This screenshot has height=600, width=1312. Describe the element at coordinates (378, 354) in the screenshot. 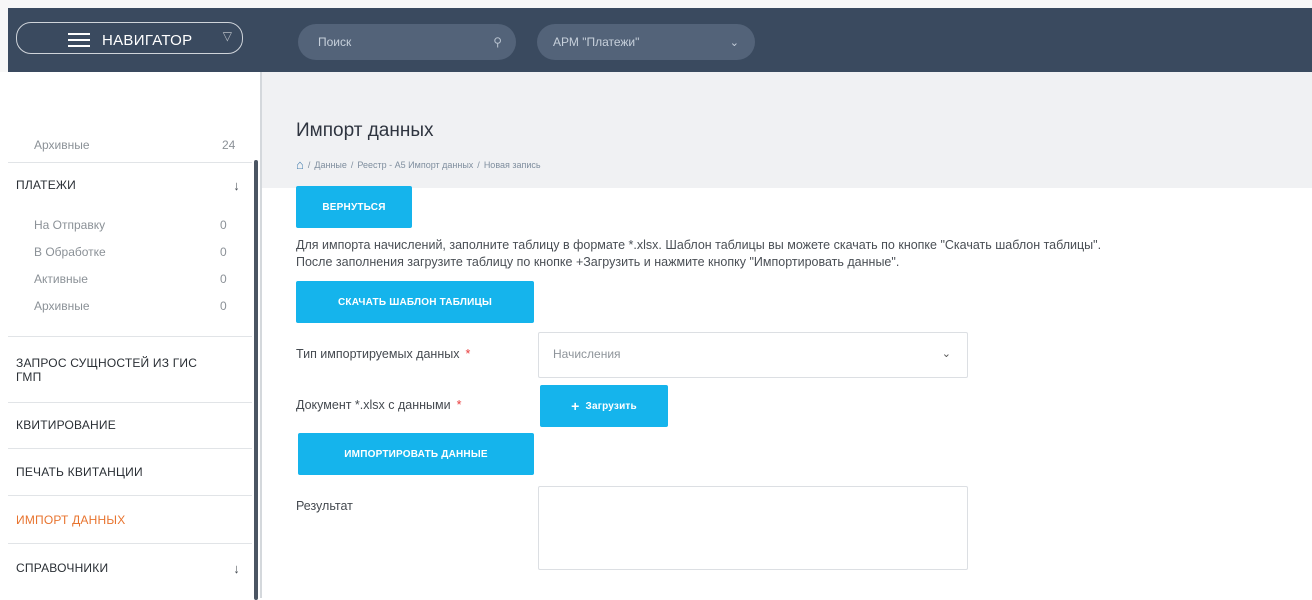

I see `label-text: Тип импортируемых данных` at that location.